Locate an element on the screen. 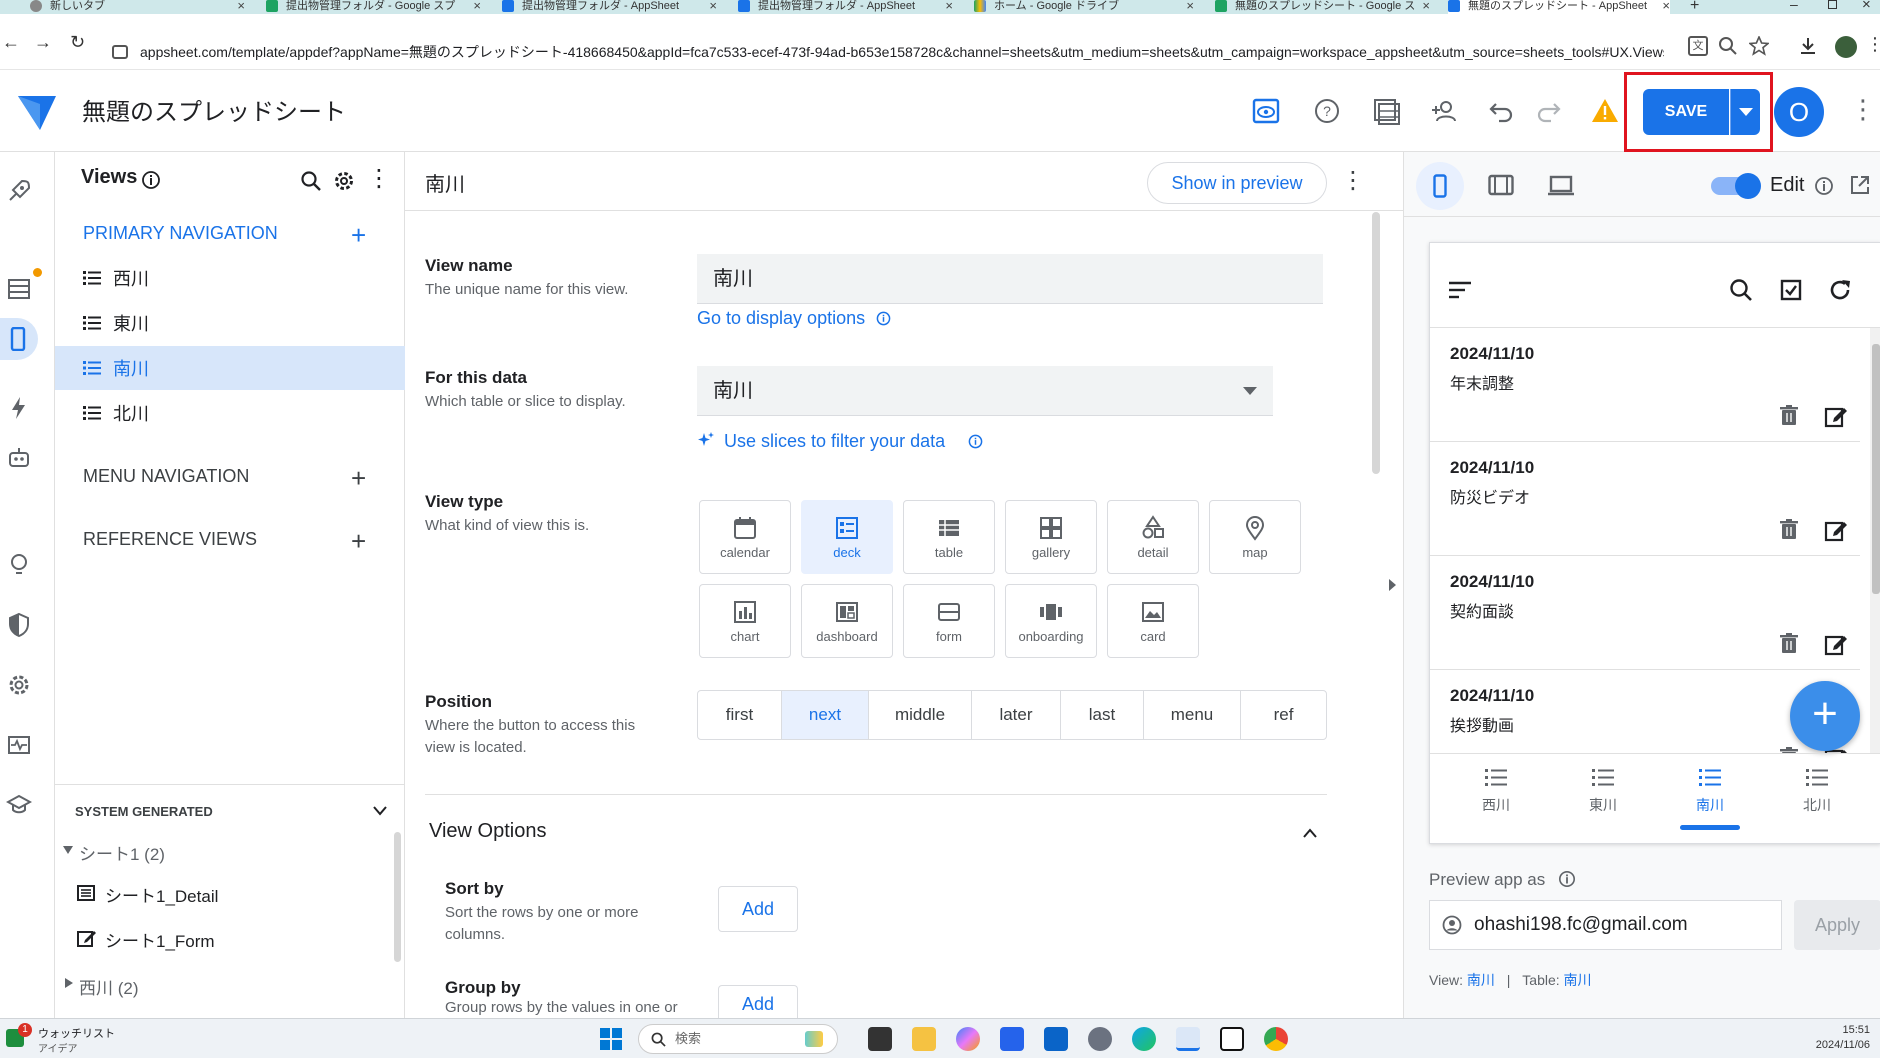  restore-icon is located at coordinates (1832, 4).